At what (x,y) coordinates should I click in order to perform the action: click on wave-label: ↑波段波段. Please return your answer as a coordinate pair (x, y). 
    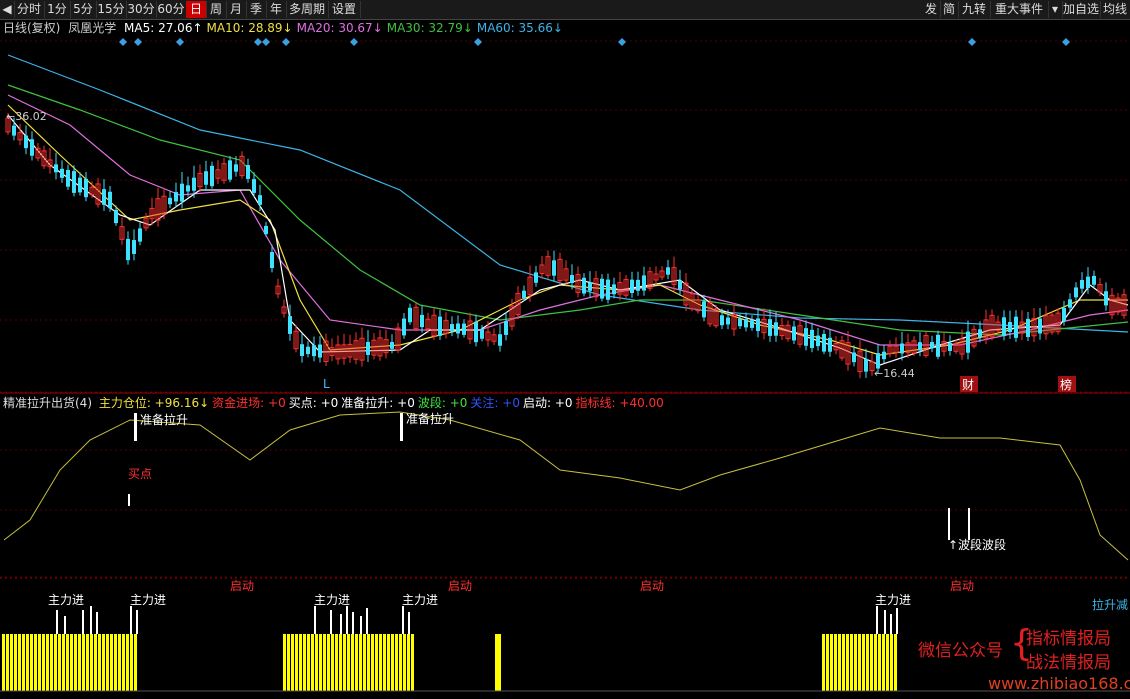
    Looking at the image, I should click on (977, 544).